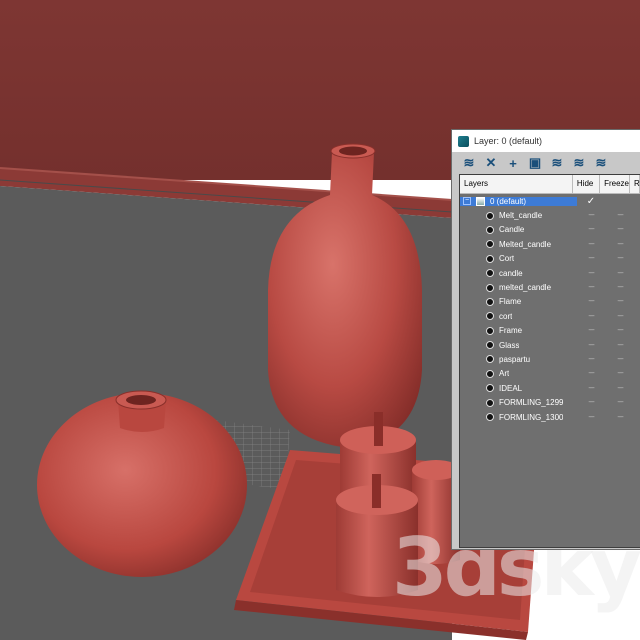 This screenshot has width=640, height=640. I want to click on highlight-layer-icon: ≋, so click(557, 163).